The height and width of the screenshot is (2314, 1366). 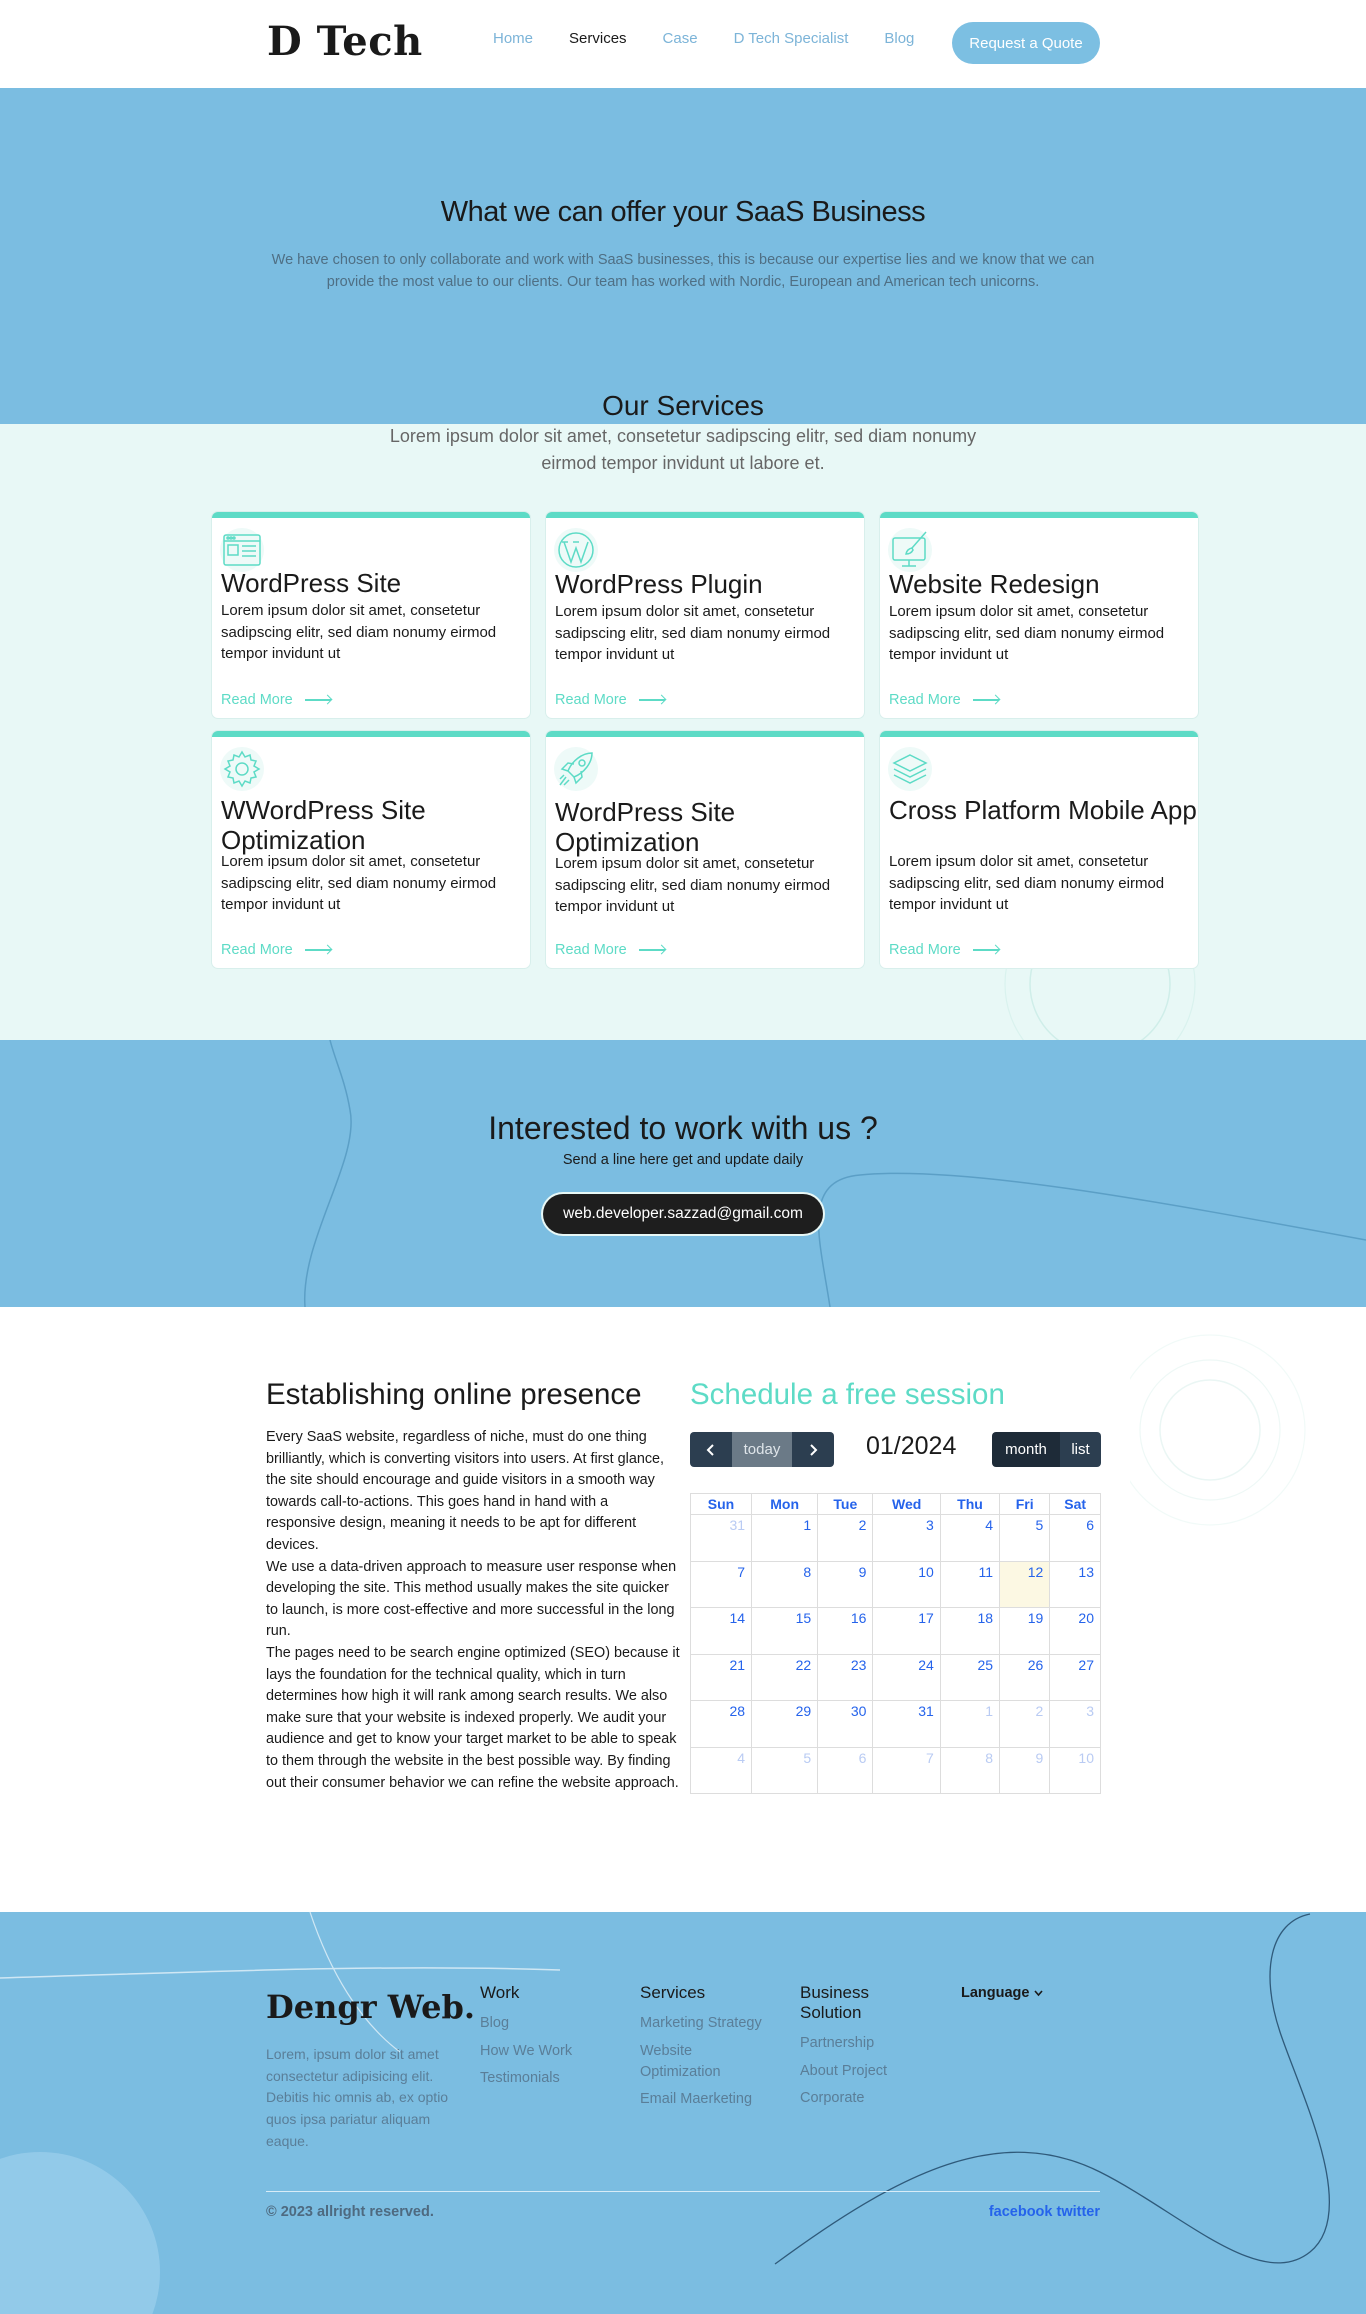 I want to click on calendar-day: 17, so click(x=906, y=1631).